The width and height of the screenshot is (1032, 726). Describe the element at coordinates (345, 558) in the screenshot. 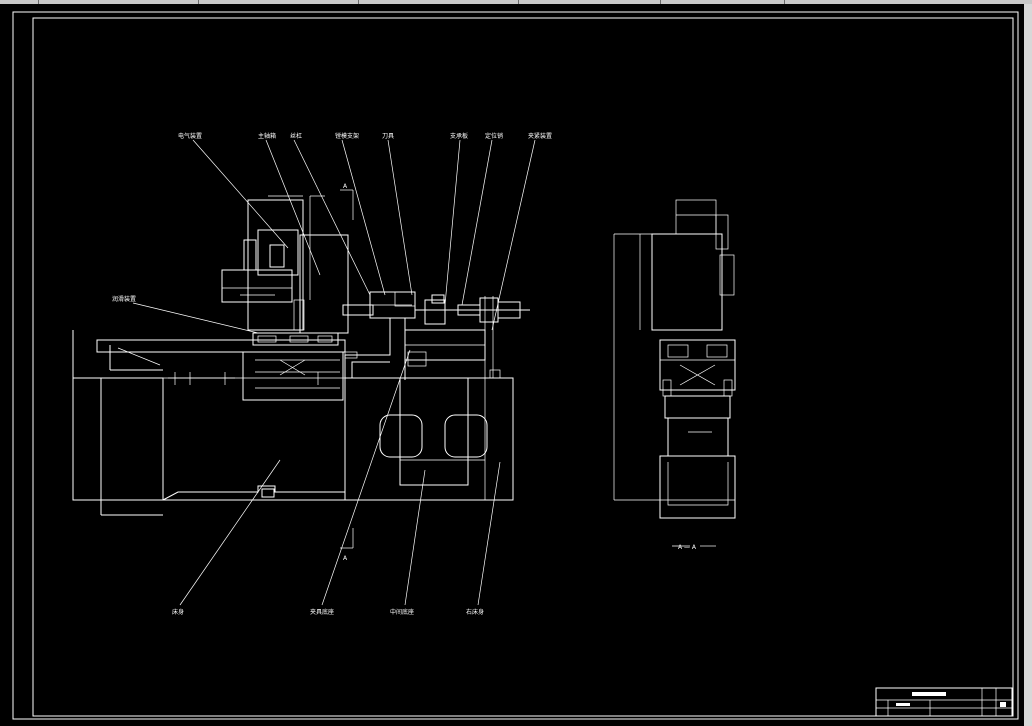

I see `section-mark-a-bottom: A` at that location.